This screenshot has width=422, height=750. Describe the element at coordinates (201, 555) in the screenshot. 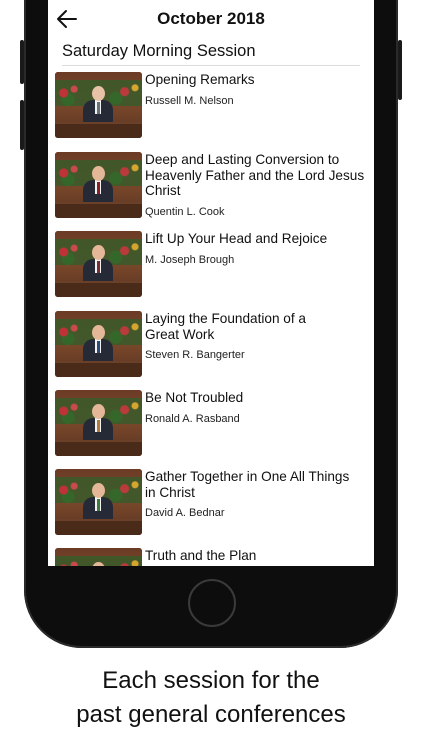

I see `talk-title: Truth and the Plan` at that location.